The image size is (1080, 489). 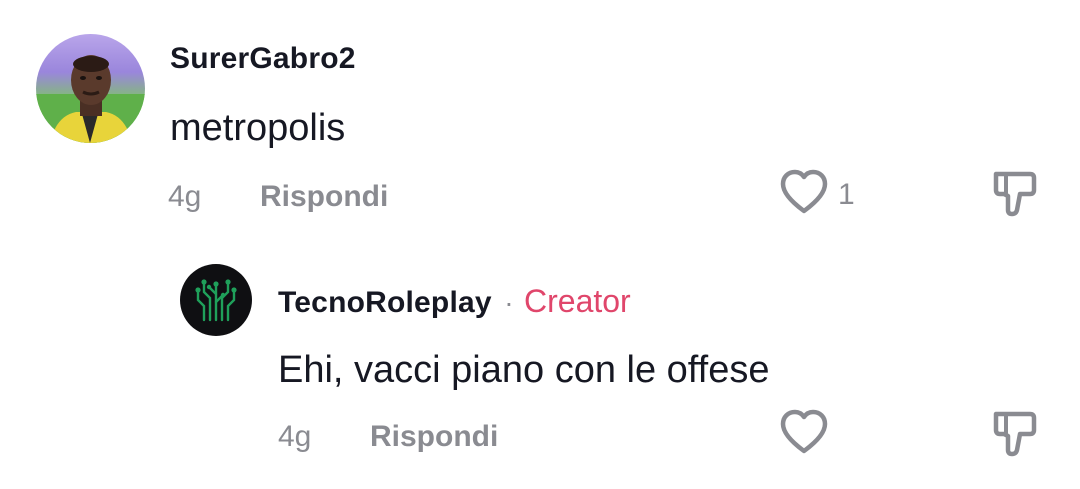 I want to click on reply-header: TecnoRoleplay · Creator, so click(x=454, y=301).